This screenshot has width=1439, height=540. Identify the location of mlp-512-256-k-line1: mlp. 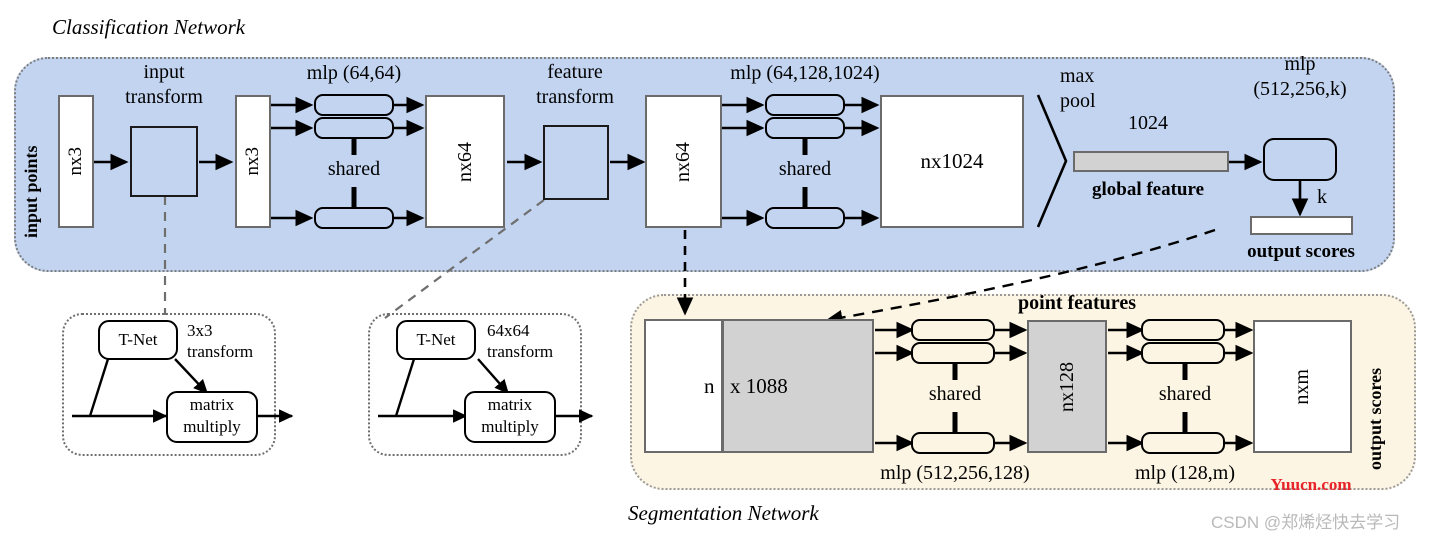
(1300, 64).